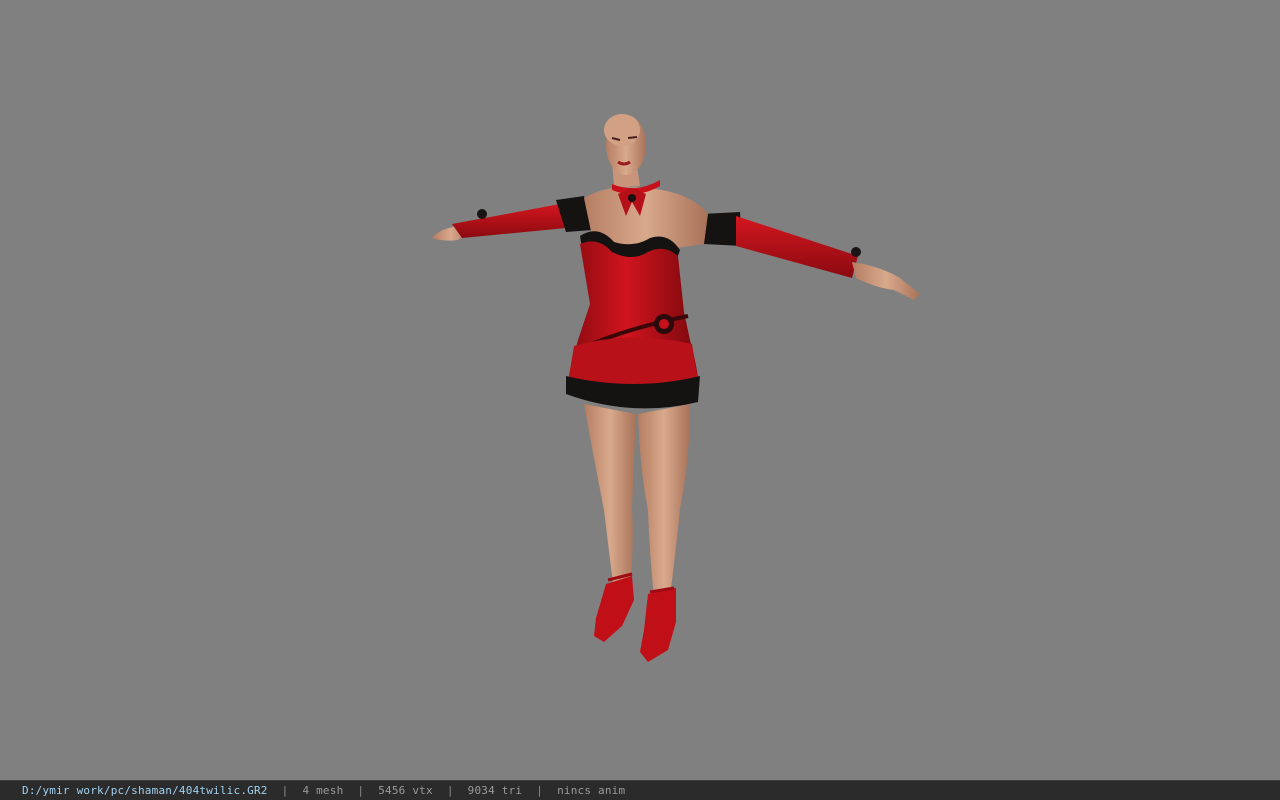  Describe the element at coordinates (625, 144) in the screenshot. I see `head` at that location.